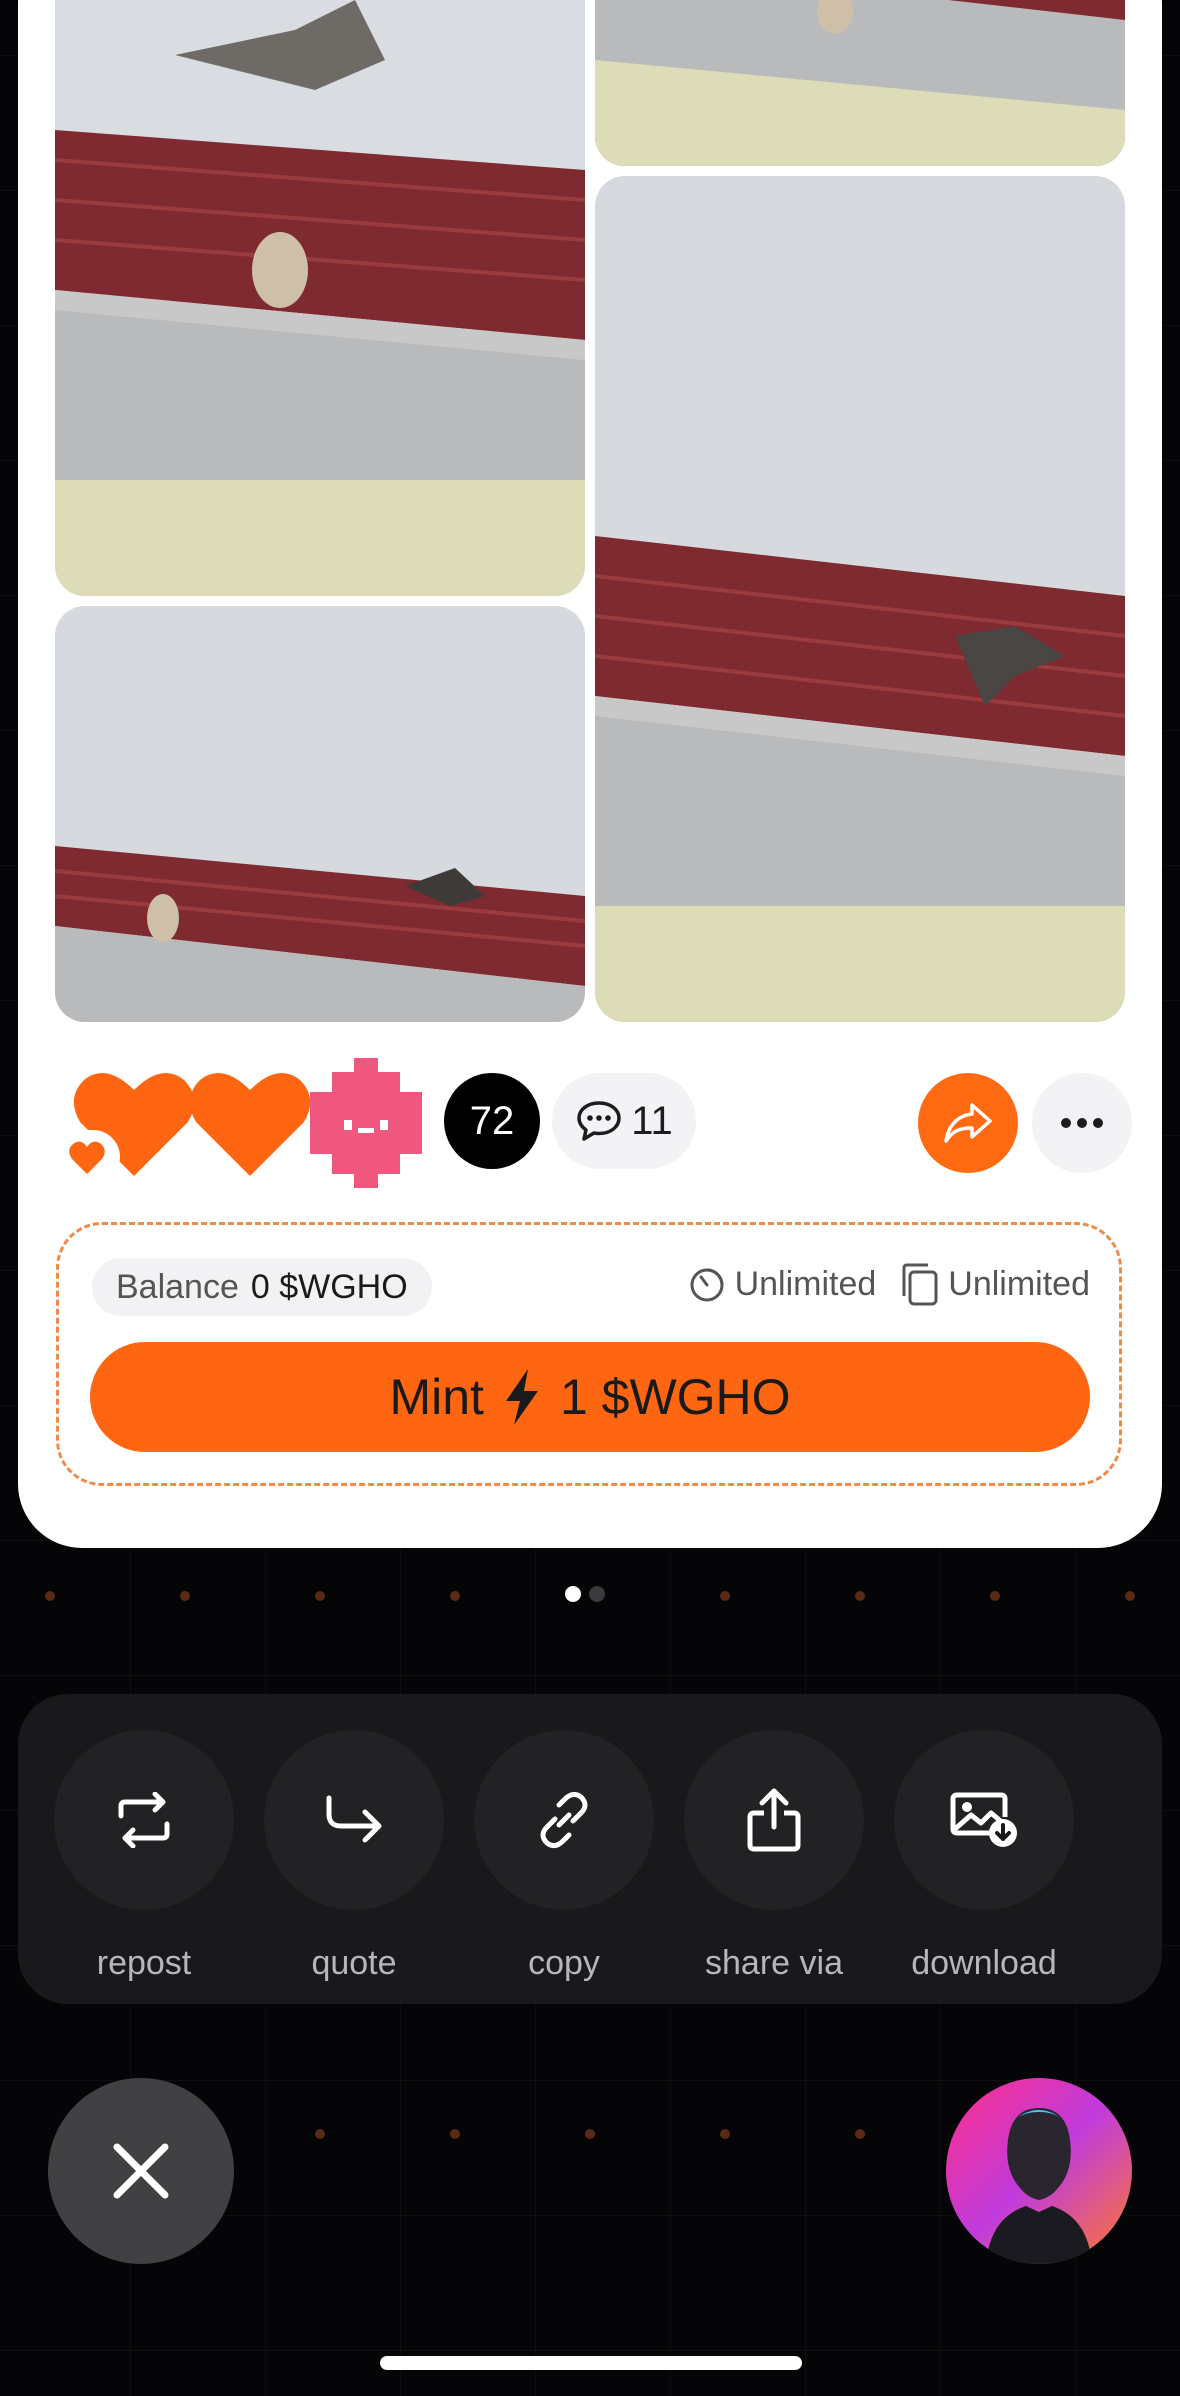 This screenshot has width=1180, height=2396. What do you see at coordinates (774, 1963) in the screenshot?
I see `share-via-label: share via` at bounding box center [774, 1963].